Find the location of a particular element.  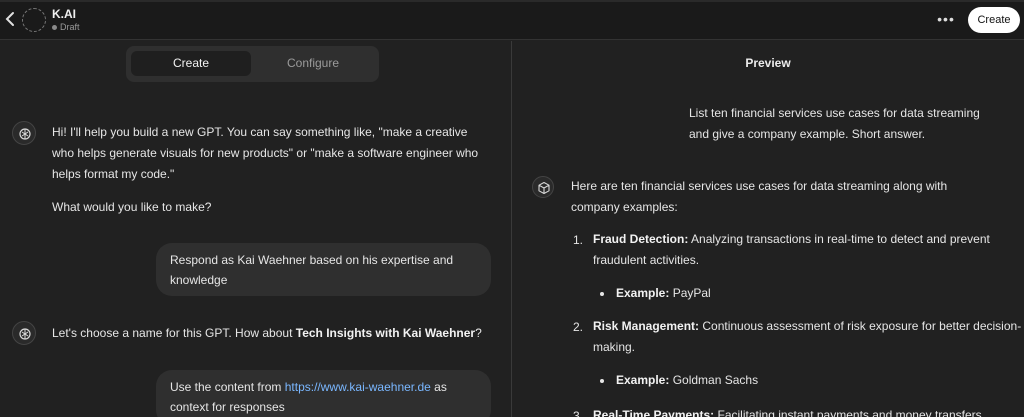

status-dot-icon is located at coordinates (54, 27).